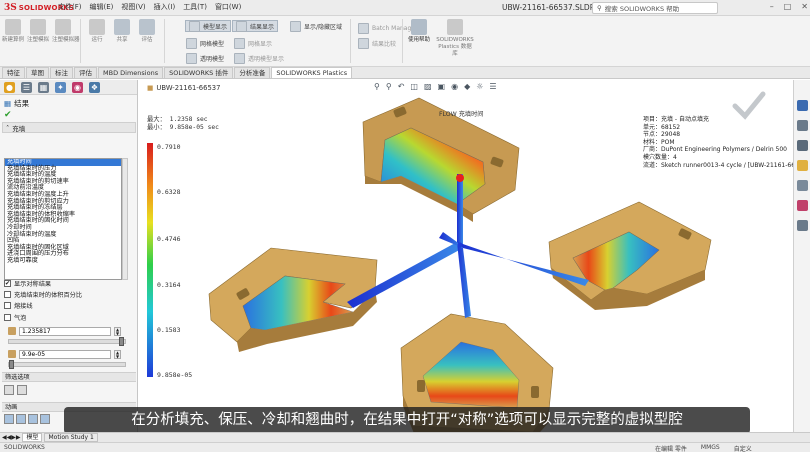 The height and width of the screenshot is (452, 810). I want to click on display-style-icon: ▣, so click(442, 86).